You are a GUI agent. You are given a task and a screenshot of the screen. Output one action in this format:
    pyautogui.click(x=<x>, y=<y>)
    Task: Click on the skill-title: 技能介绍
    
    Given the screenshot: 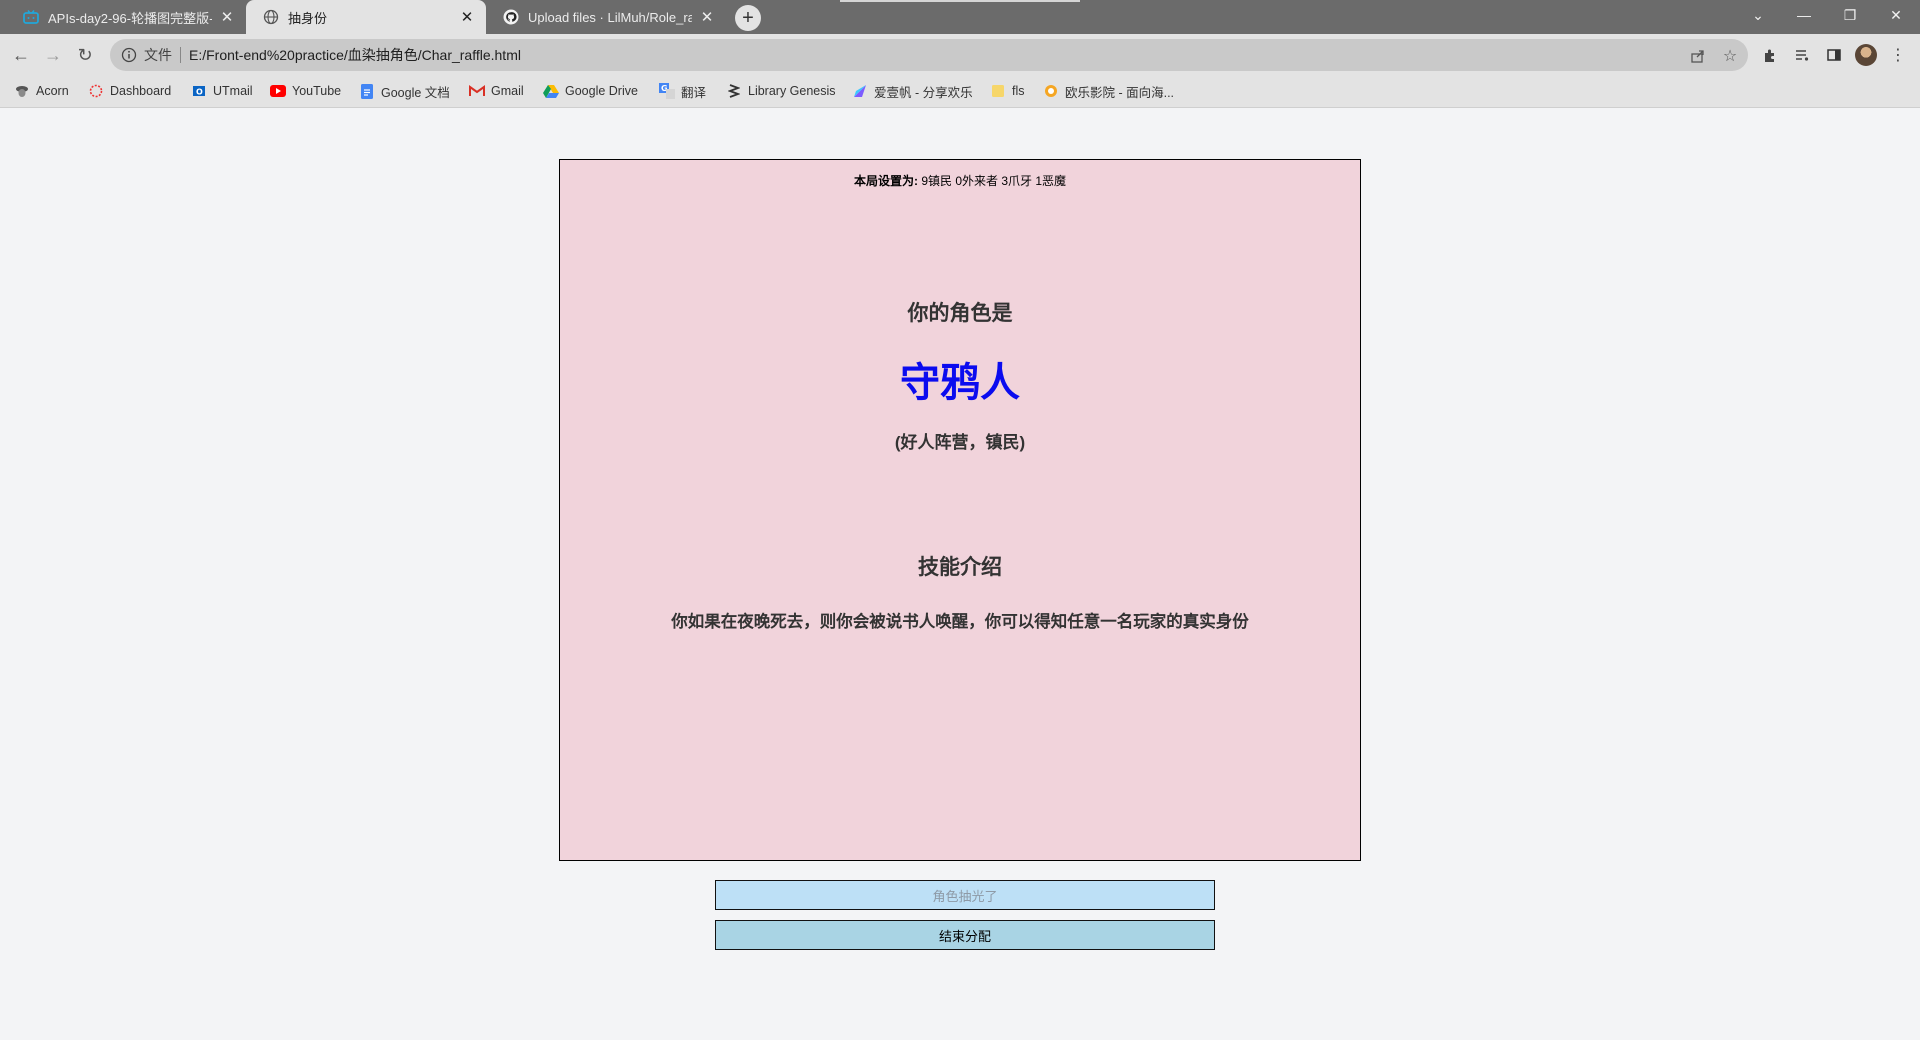 What is the action you would take?
    pyautogui.click(x=960, y=567)
    